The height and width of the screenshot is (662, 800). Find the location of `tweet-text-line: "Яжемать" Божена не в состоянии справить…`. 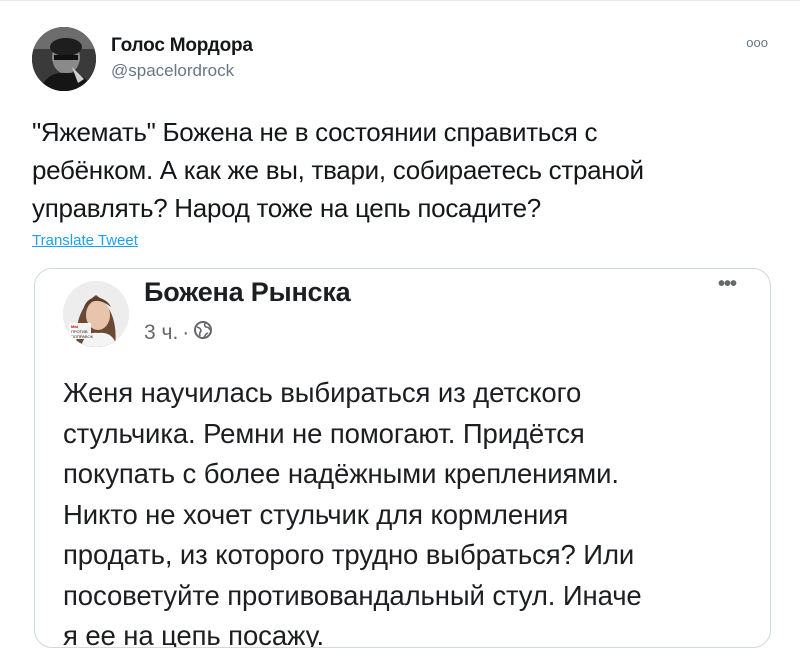

tweet-text-line: "Яжемать" Божена не в состоянии справить… is located at coordinates (315, 132).